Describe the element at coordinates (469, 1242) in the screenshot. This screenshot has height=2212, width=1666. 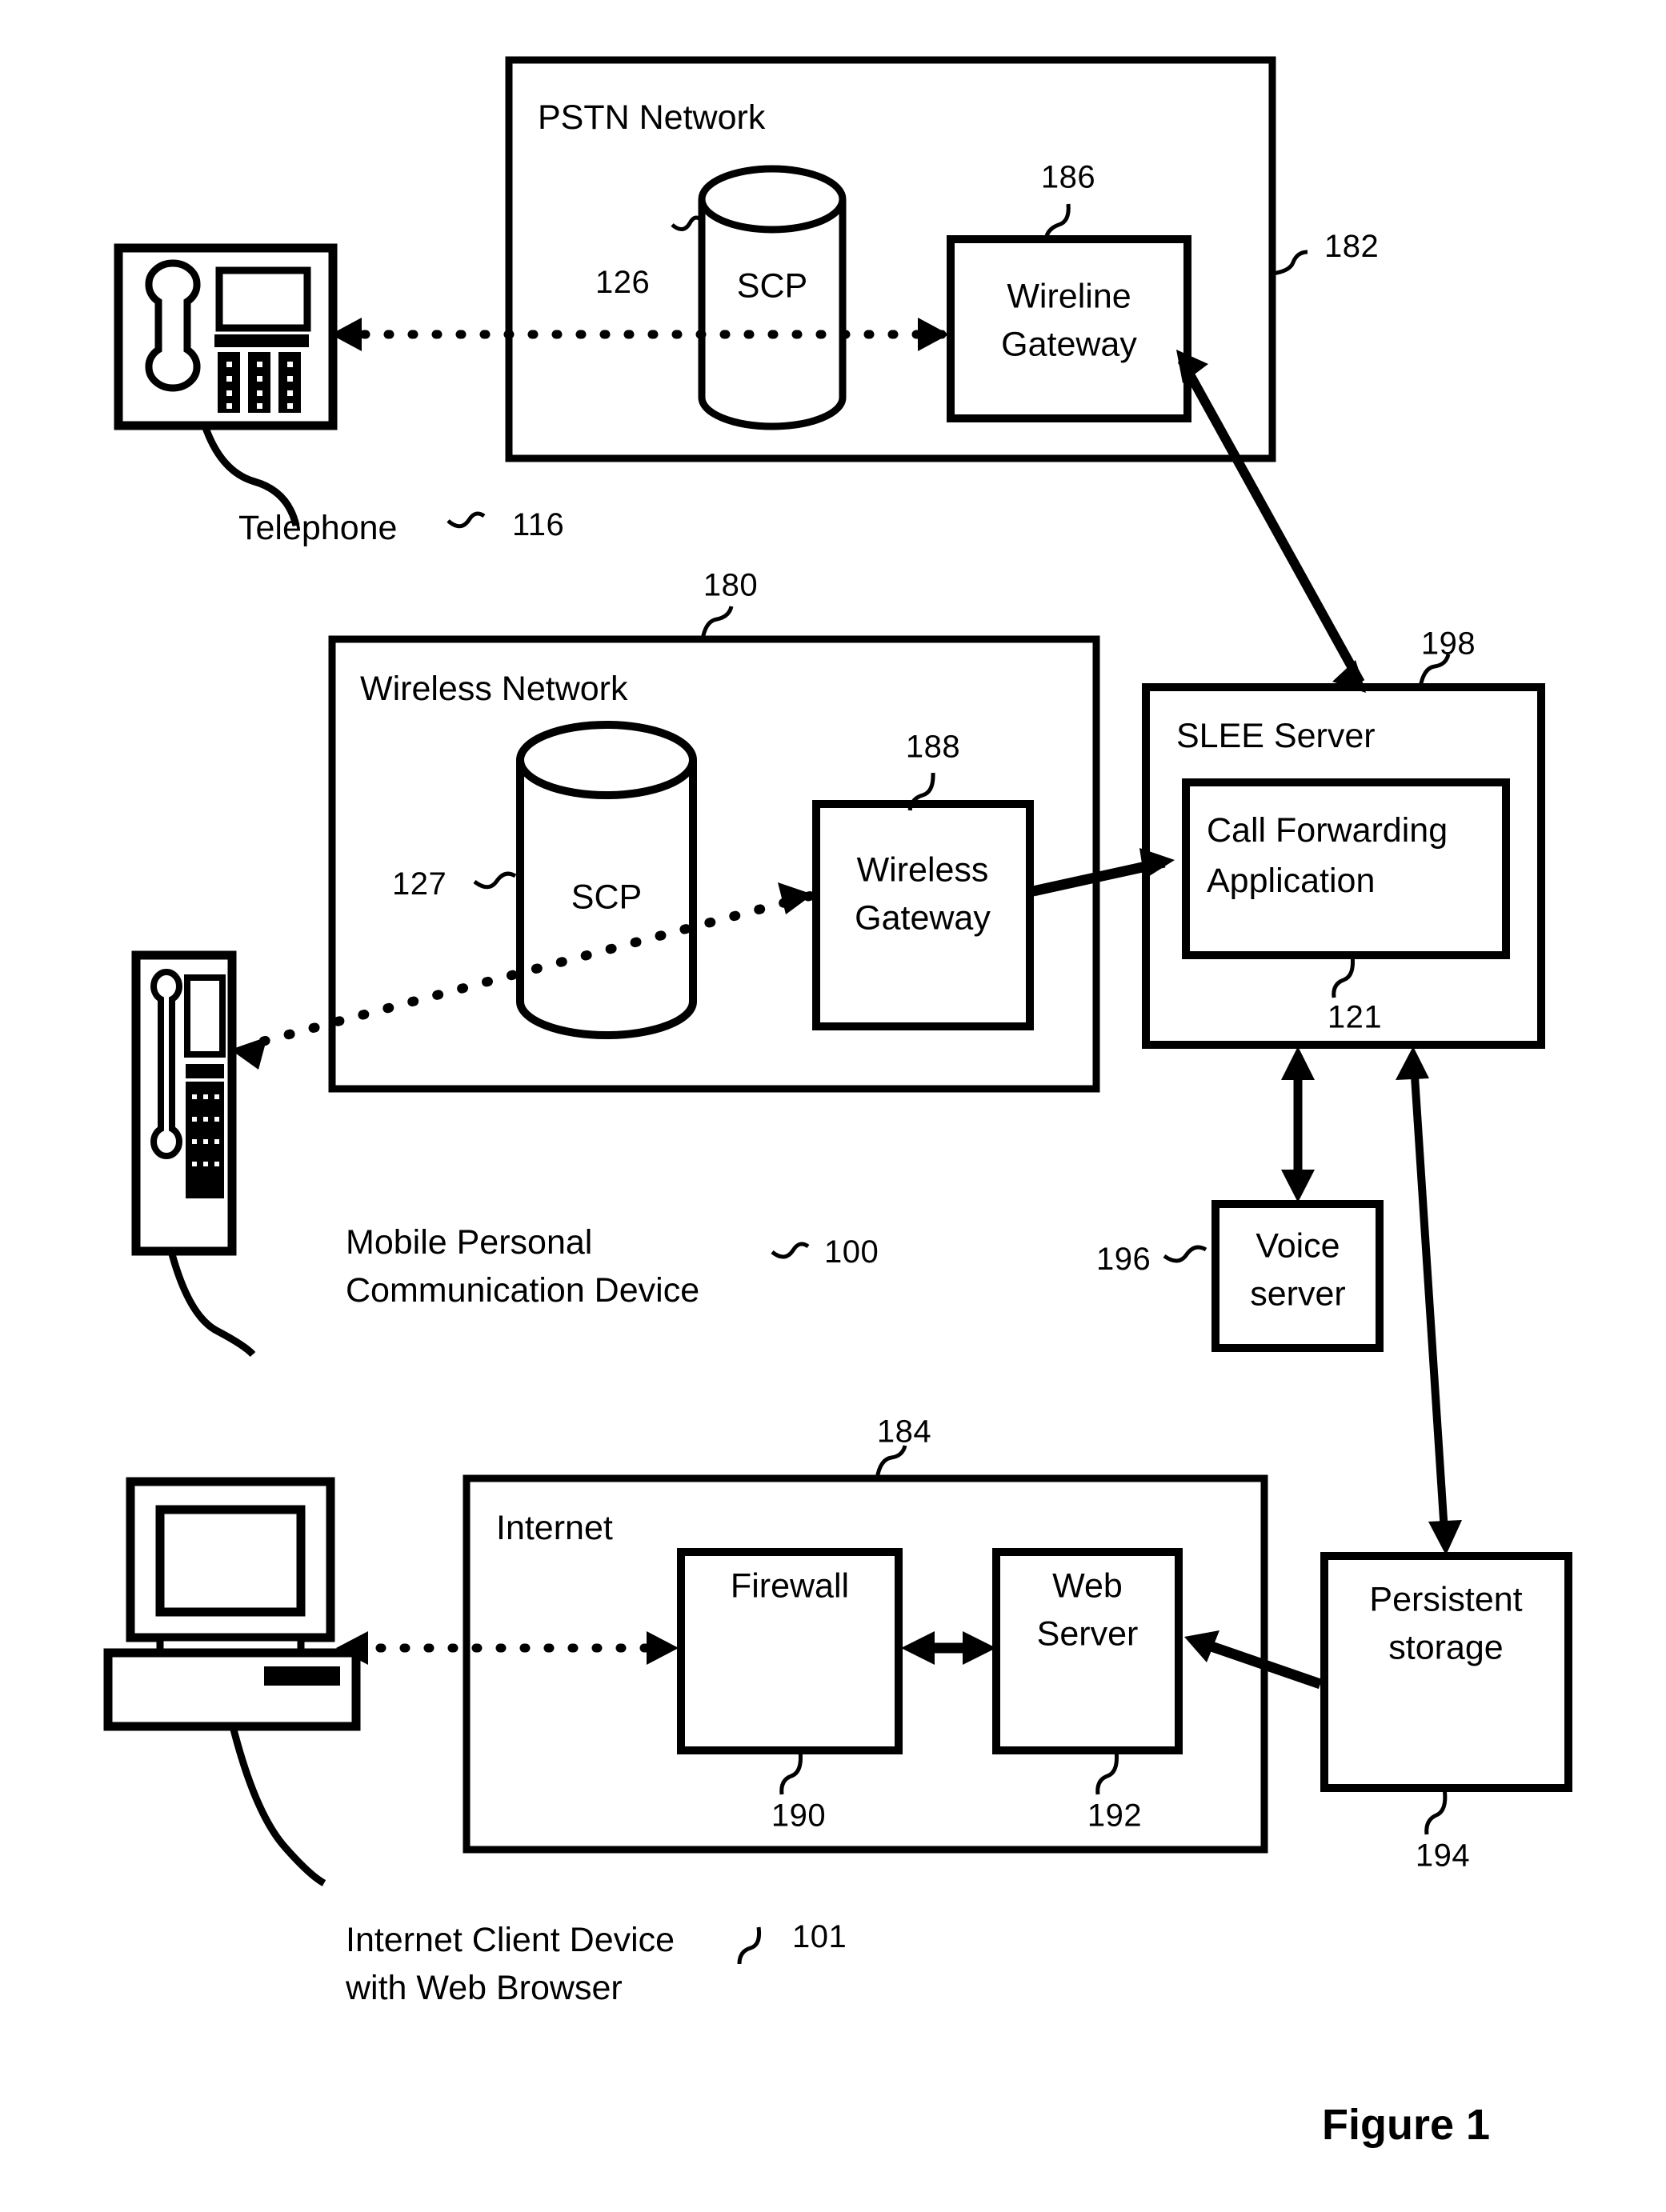
I see `mobile-caption-1: Mobile Personal` at that location.